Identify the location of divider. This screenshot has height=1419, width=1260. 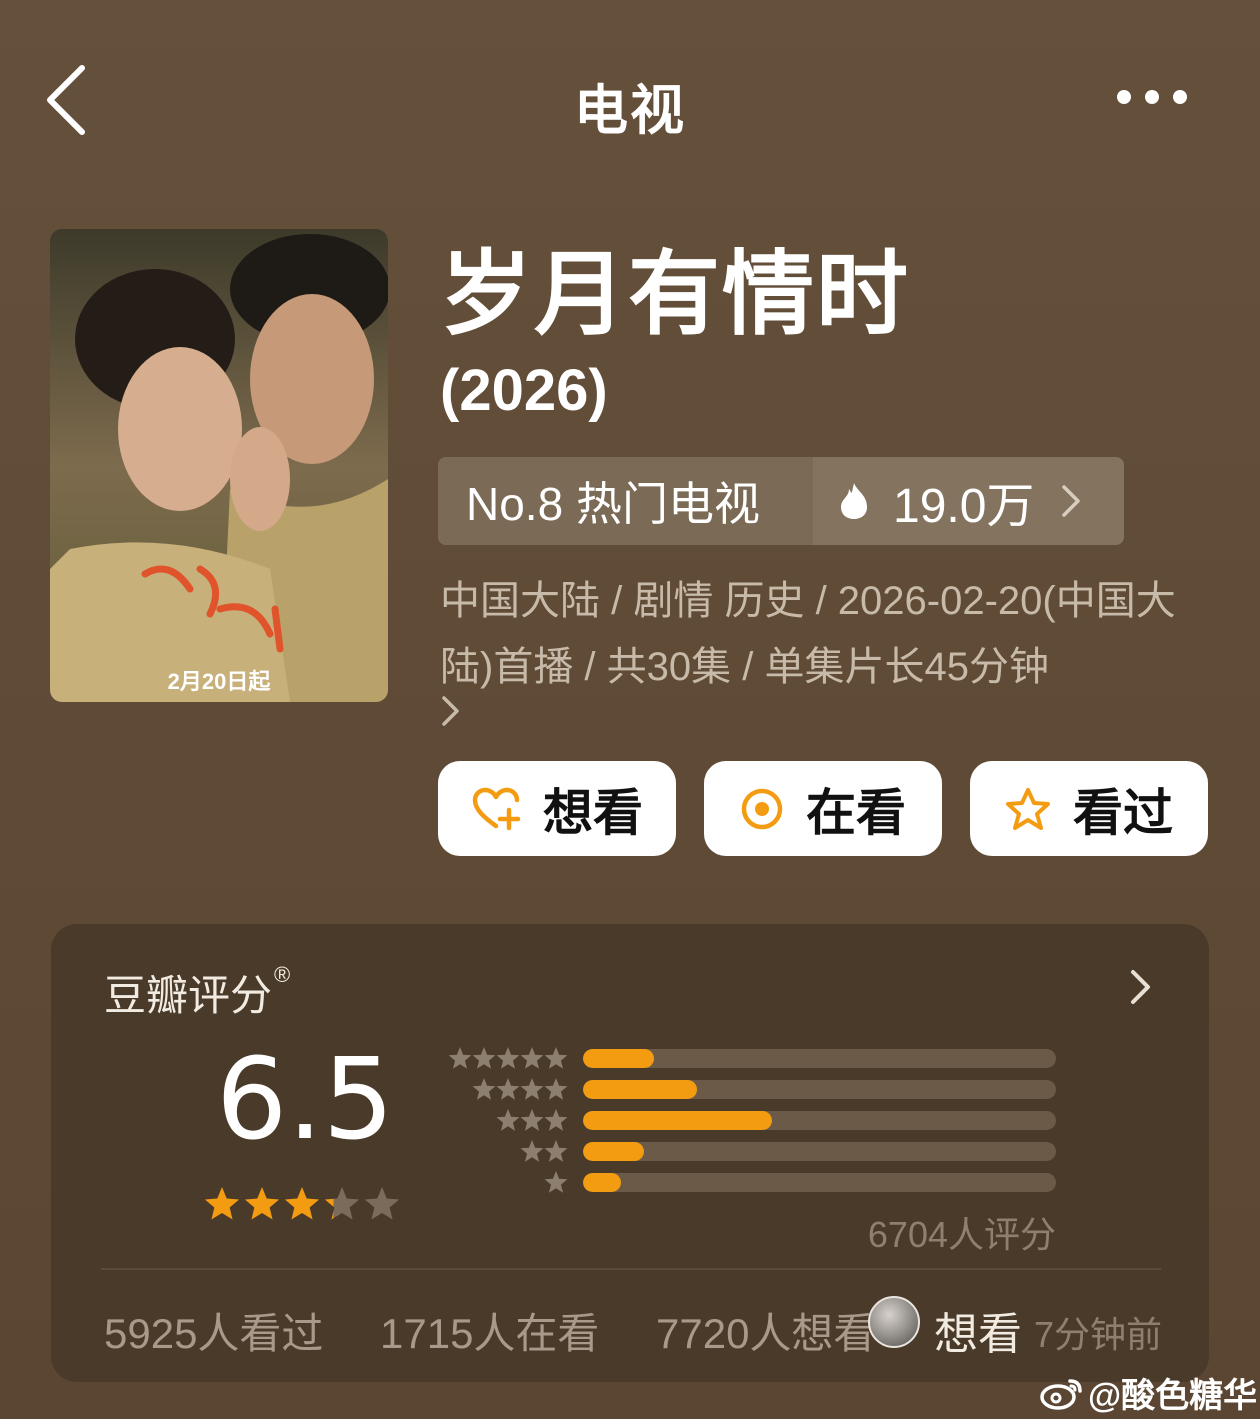
(631, 1269).